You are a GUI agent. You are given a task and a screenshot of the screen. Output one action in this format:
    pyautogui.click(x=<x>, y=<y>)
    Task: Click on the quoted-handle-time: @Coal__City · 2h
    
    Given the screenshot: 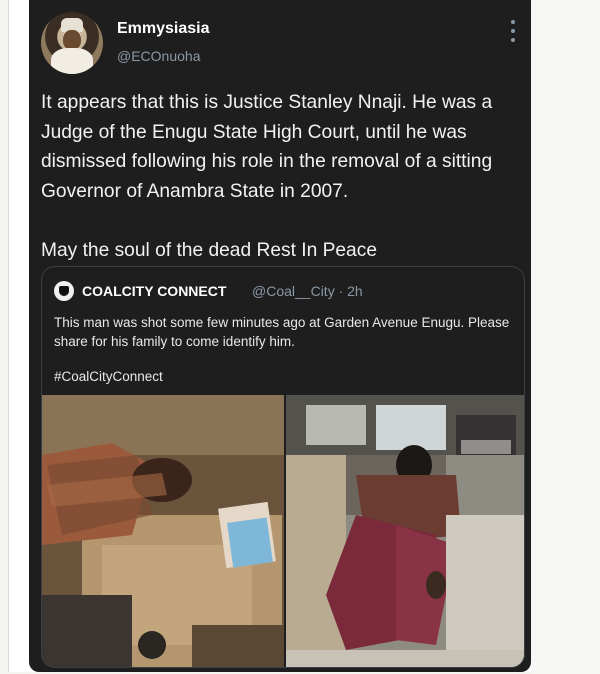 What is the action you would take?
    pyautogui.click(x=307, y=291)
    